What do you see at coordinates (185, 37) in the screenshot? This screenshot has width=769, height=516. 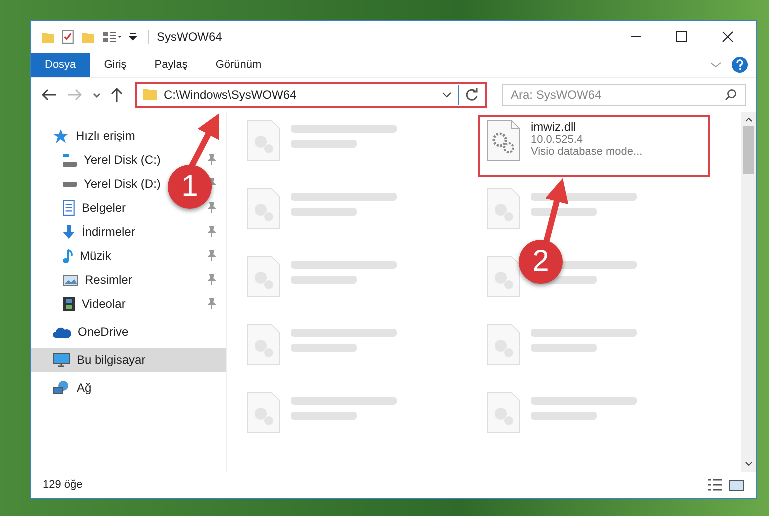 I see `window-title: SysWOW64` at bounding box center [185, 37].